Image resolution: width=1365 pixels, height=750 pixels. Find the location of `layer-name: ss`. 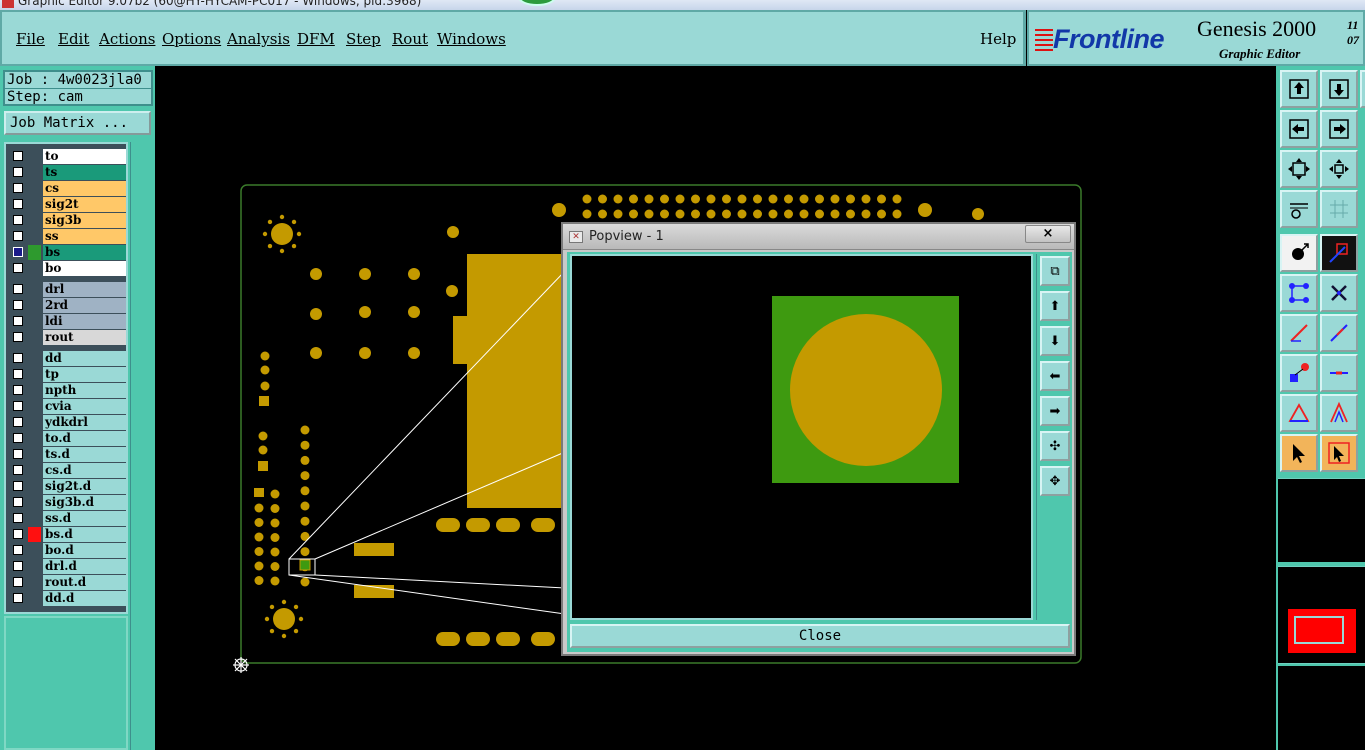

layer-name: ss is located at coordinates (84, 236).